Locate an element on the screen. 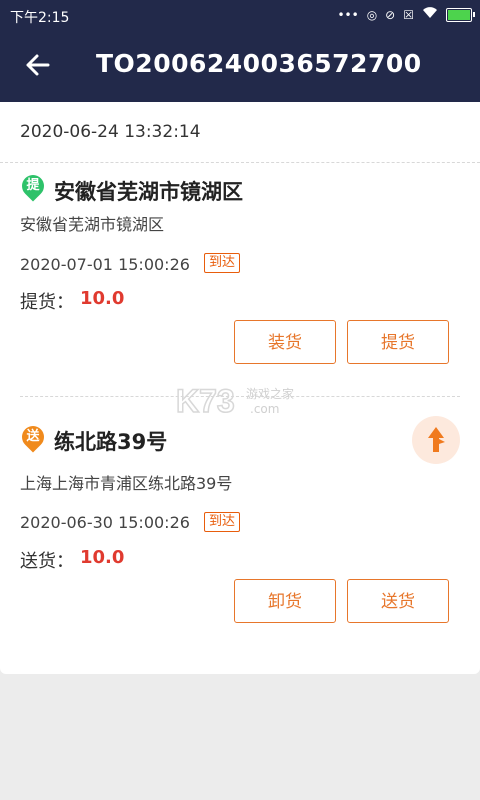  pickup-pin-icon: 提 is located at coordinates (33, 186).